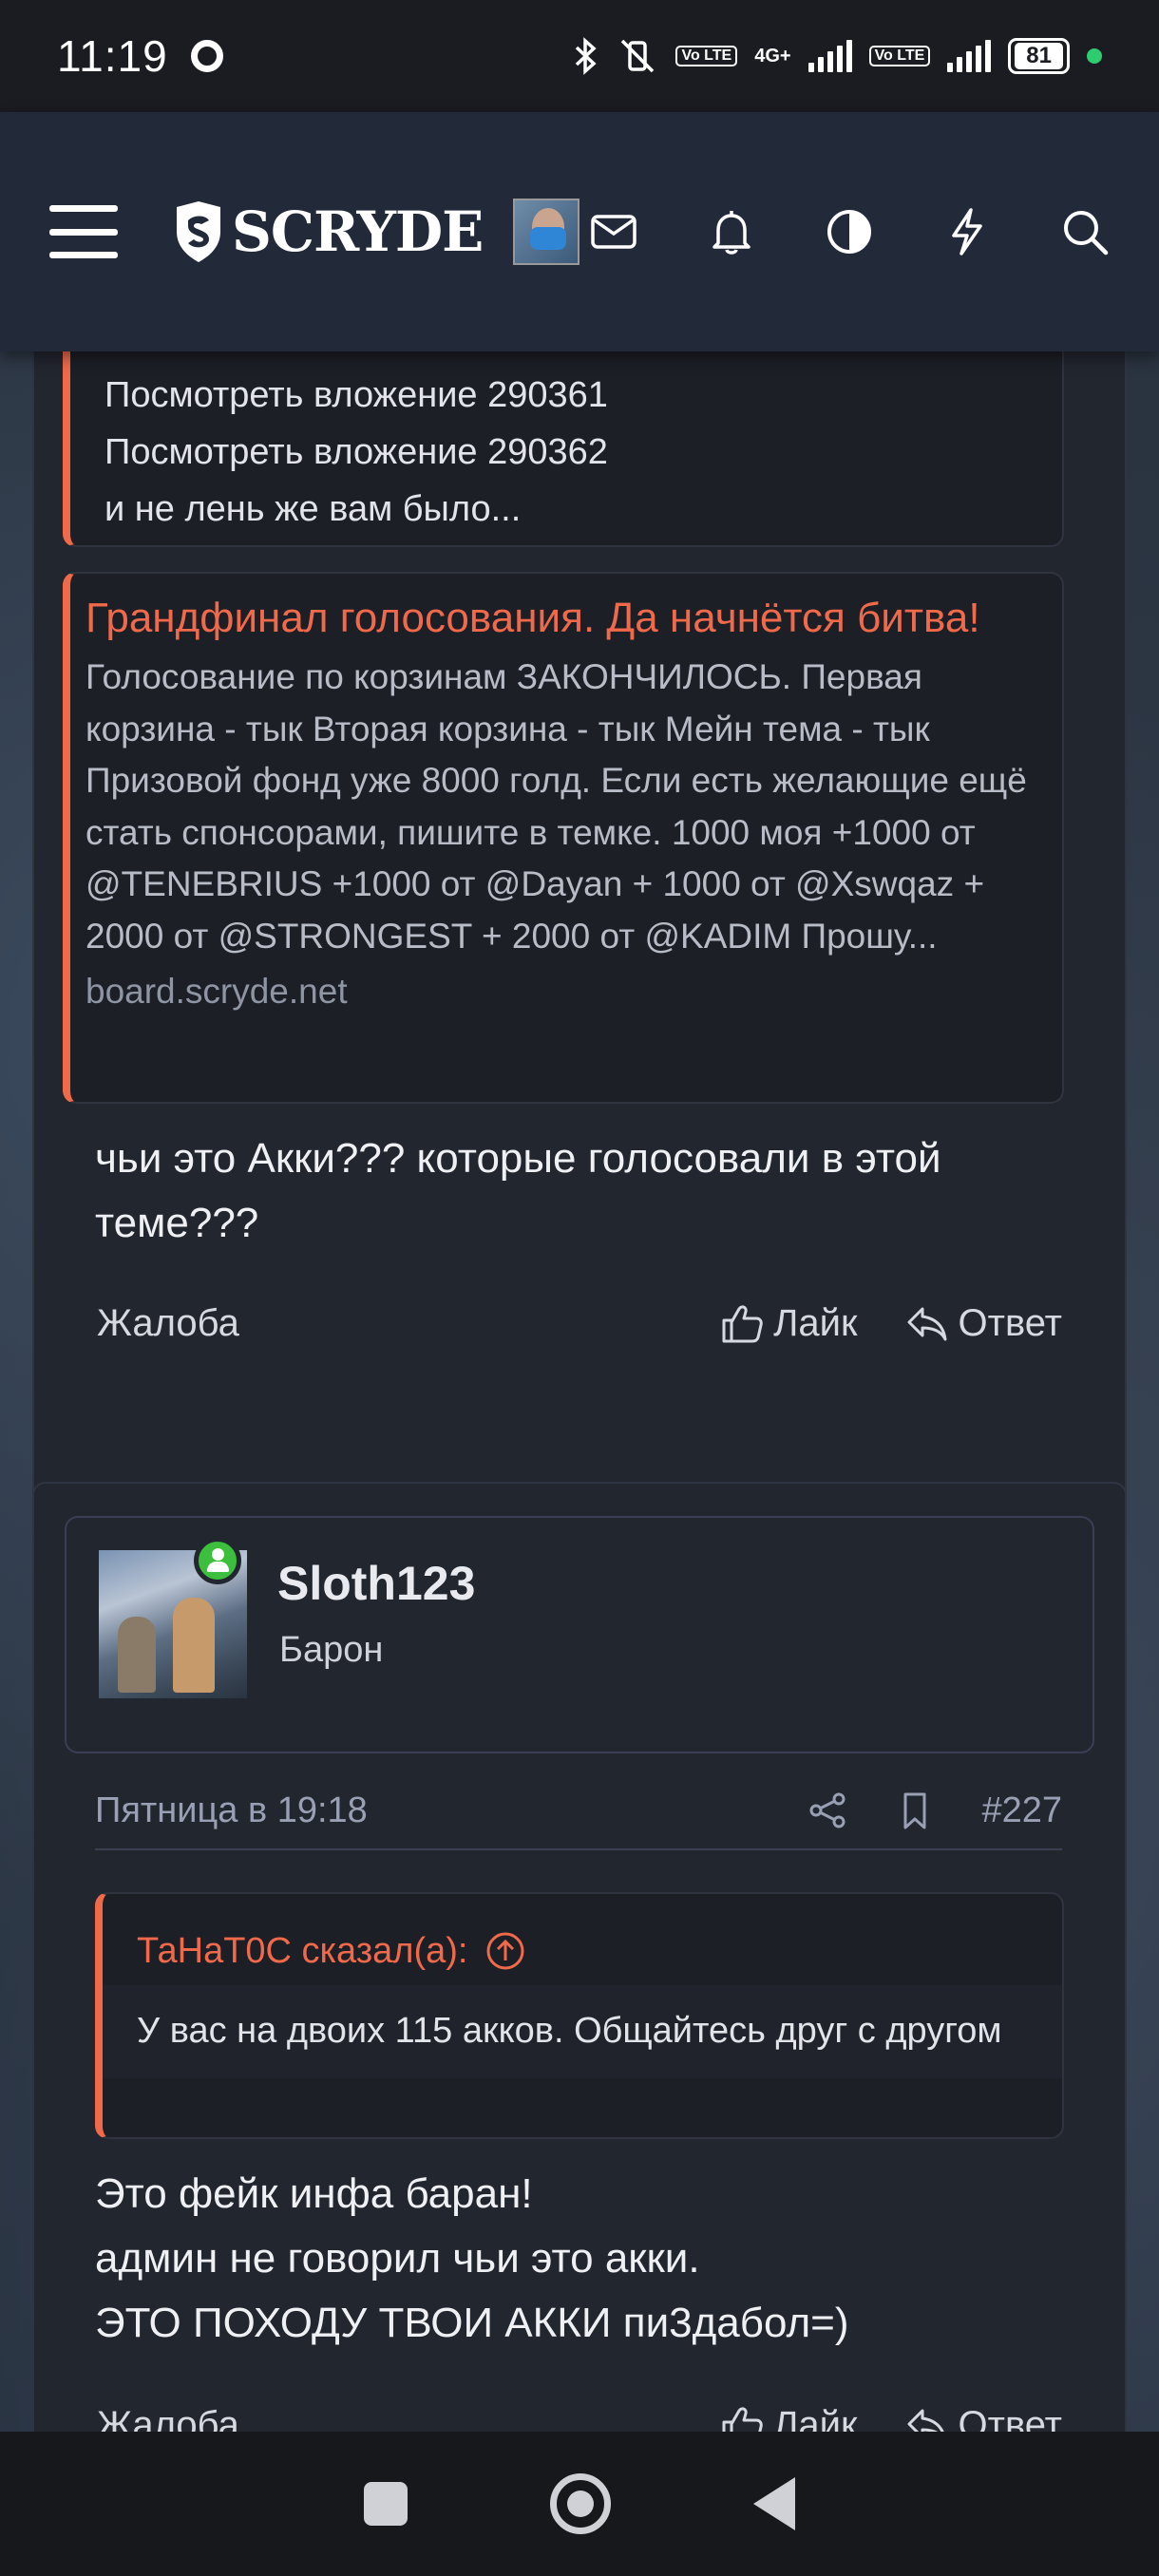 Image resolution: width=1159 pixels, height=2576 pixels. I want to click on mail-icon, so click(613, 231).